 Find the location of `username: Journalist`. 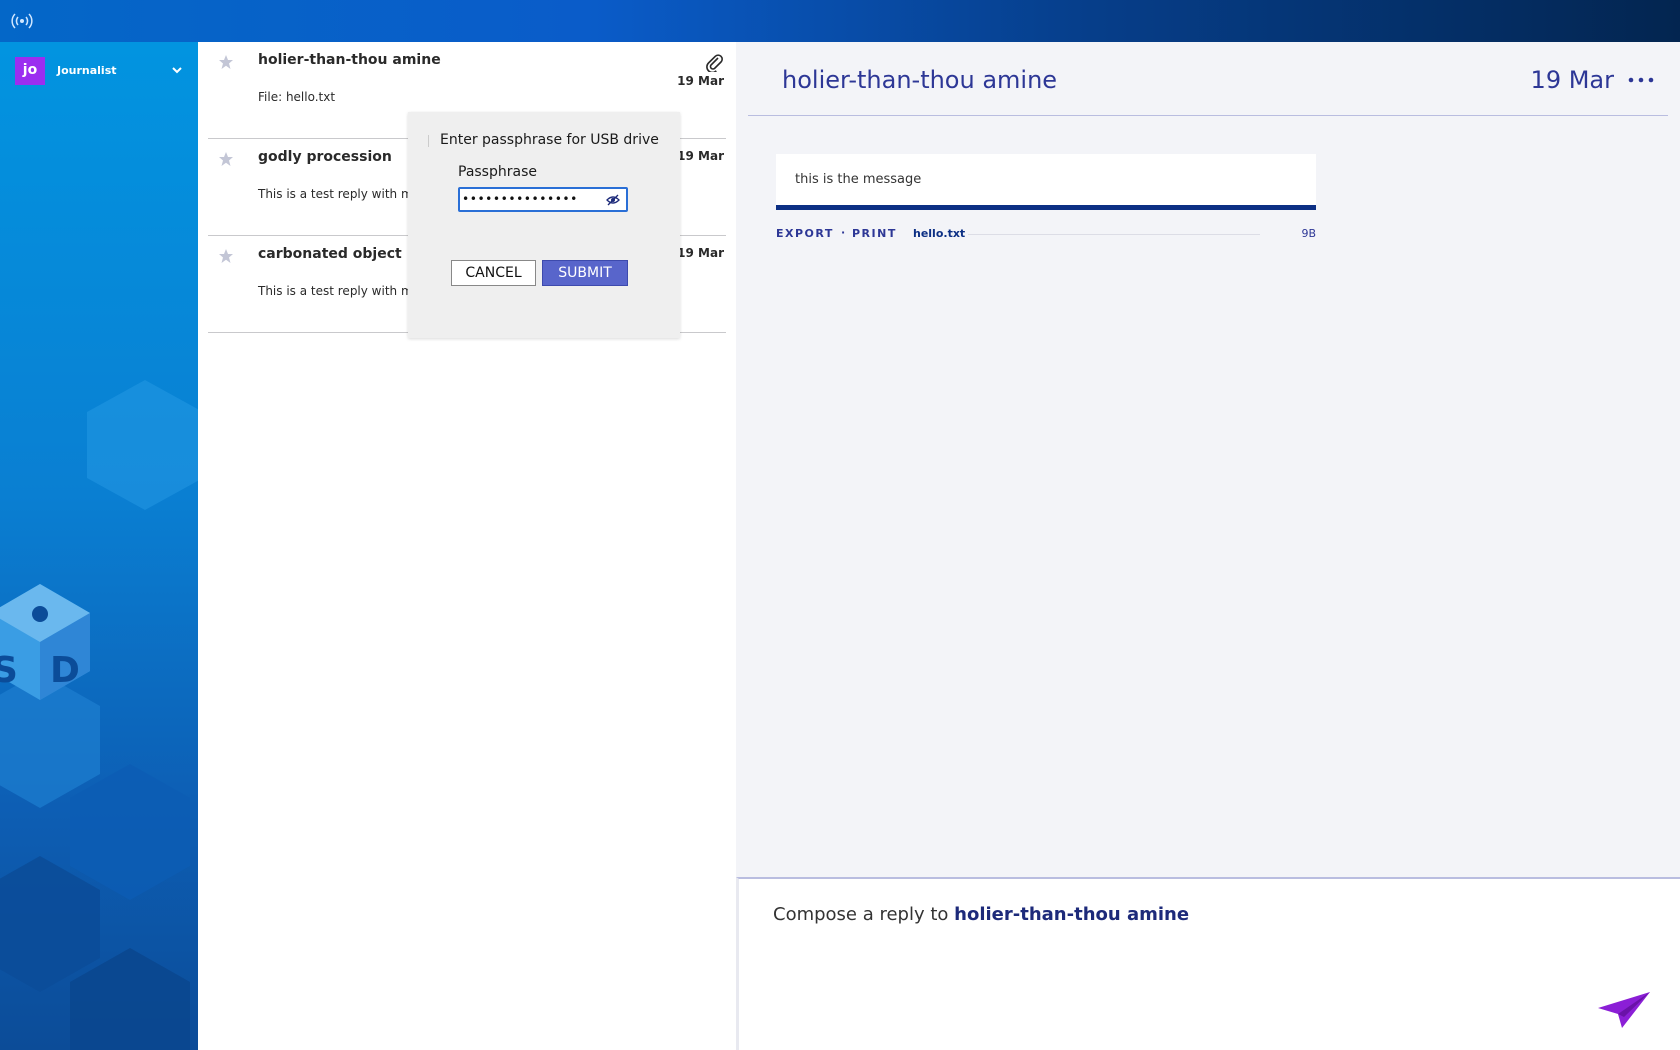

username: Journalist is located at coordinates (87, 70).